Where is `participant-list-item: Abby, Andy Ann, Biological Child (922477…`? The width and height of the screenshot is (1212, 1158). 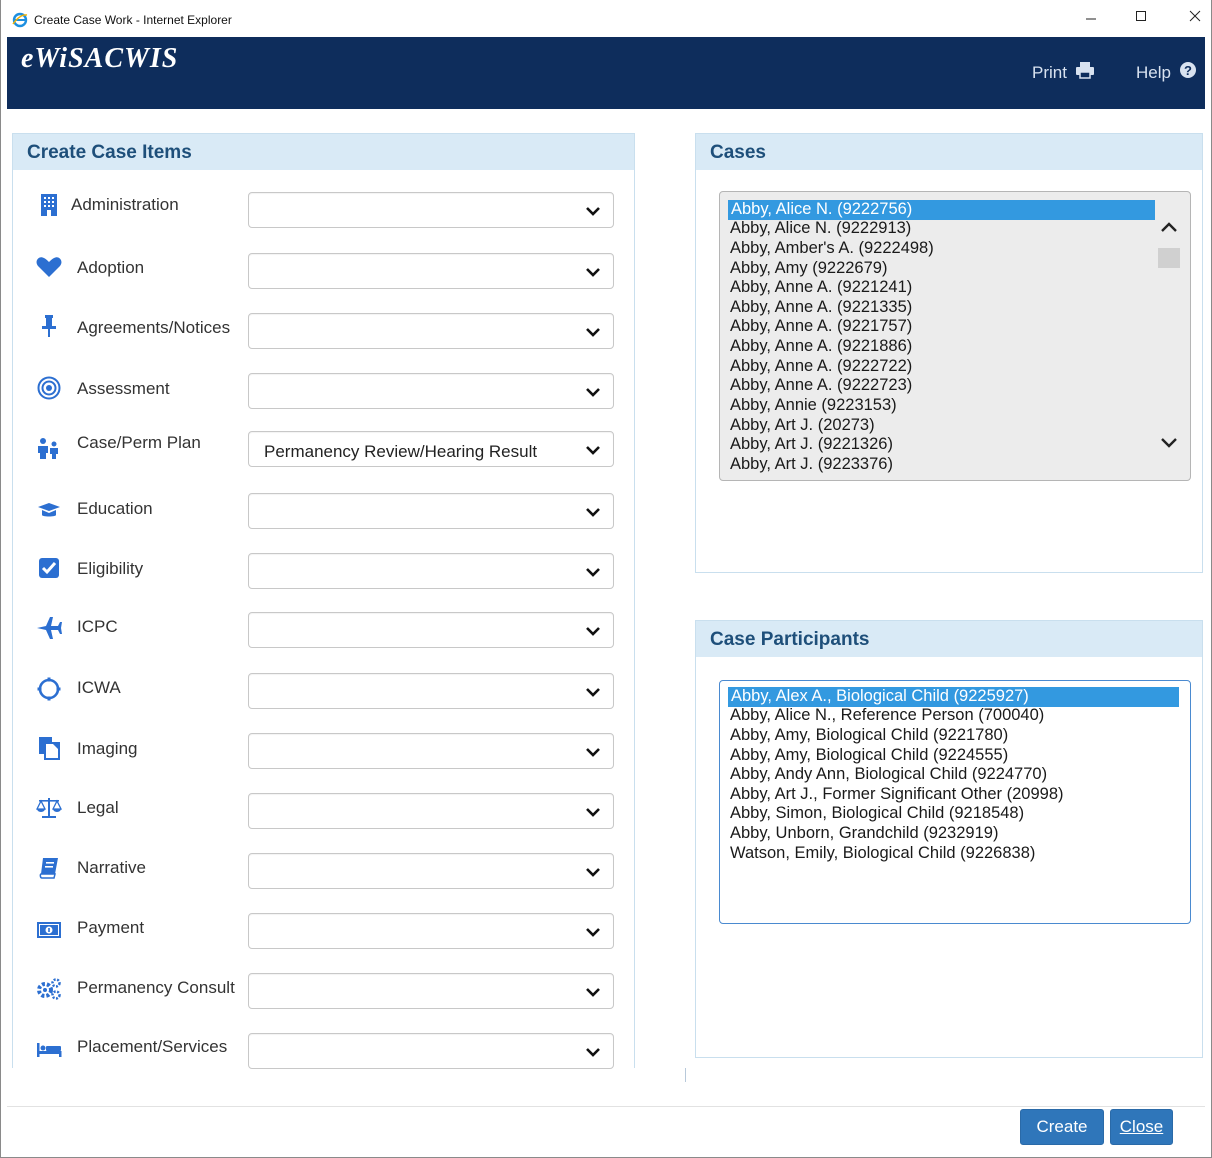
participant-list-item: Abby, Andy Ann, Biological Child (922477… is located at coordinates (888, 775).